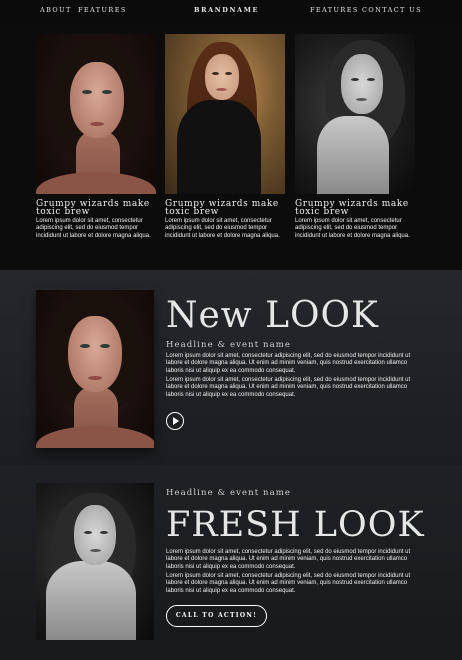 This screenshot has width=462, height=660. I want to click on play-circle-icon, so click(175, 421).